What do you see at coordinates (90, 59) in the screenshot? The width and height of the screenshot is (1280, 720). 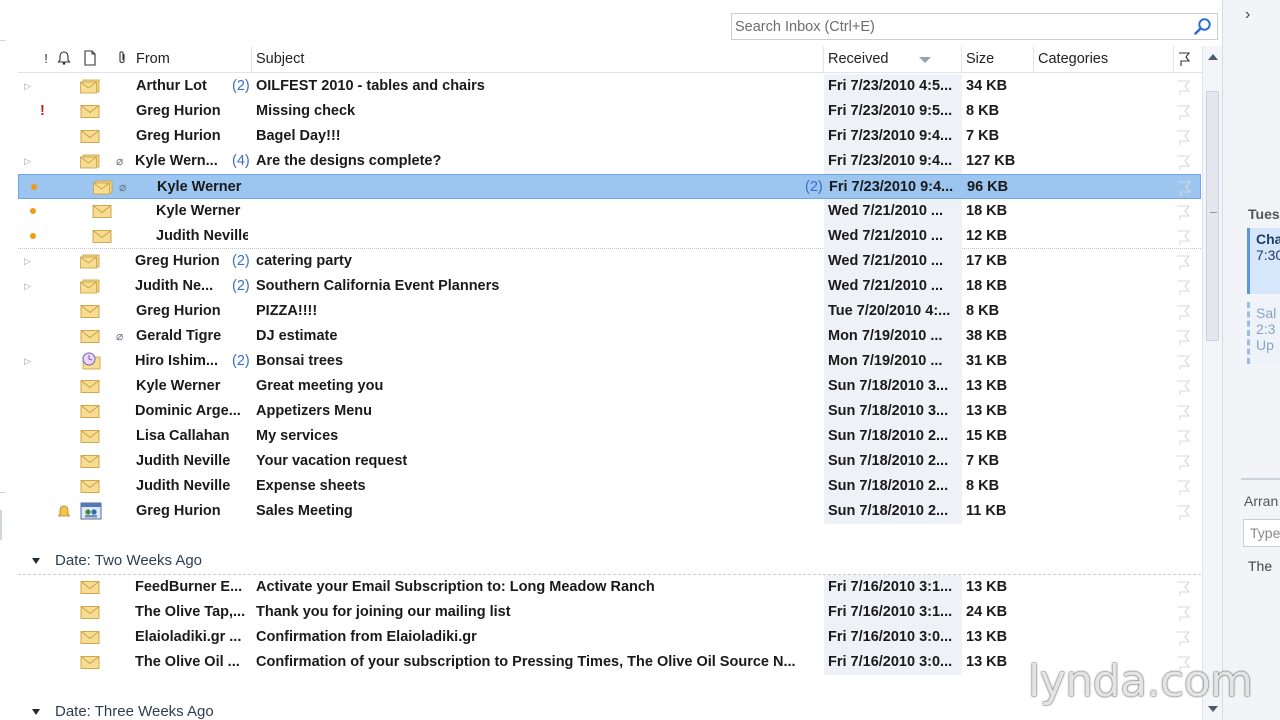 I see `icon-column-icon` at bounding box center [90, 59].